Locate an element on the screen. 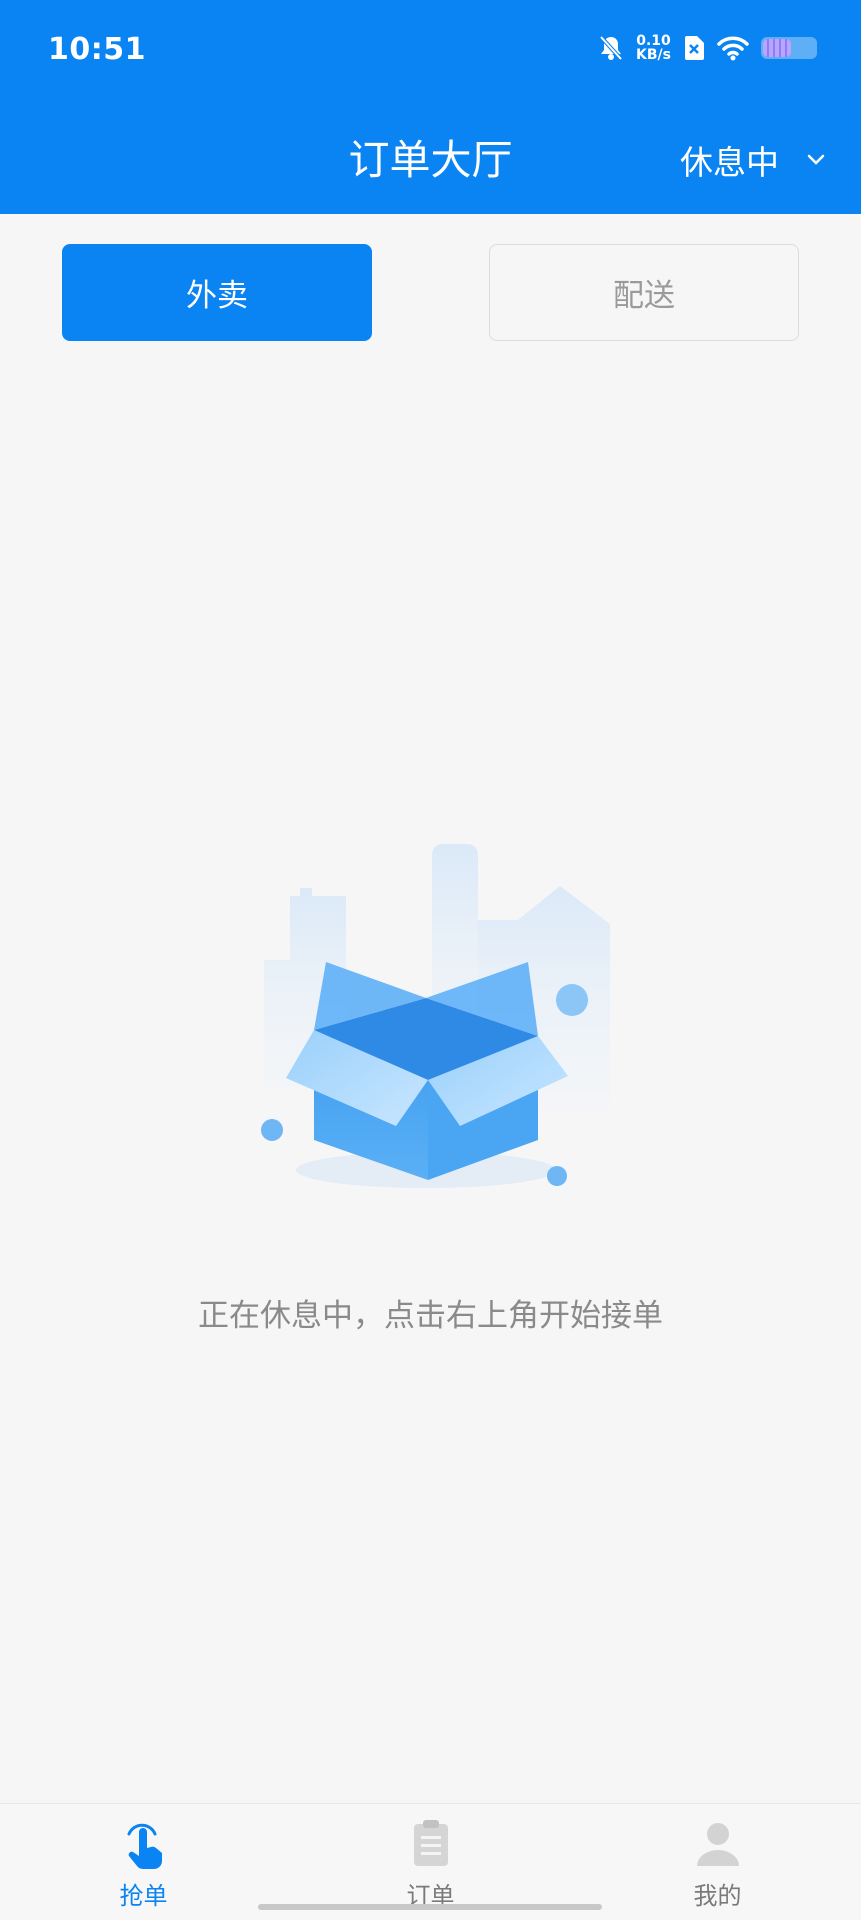  battery-icon is located at coordinates (789, 48).